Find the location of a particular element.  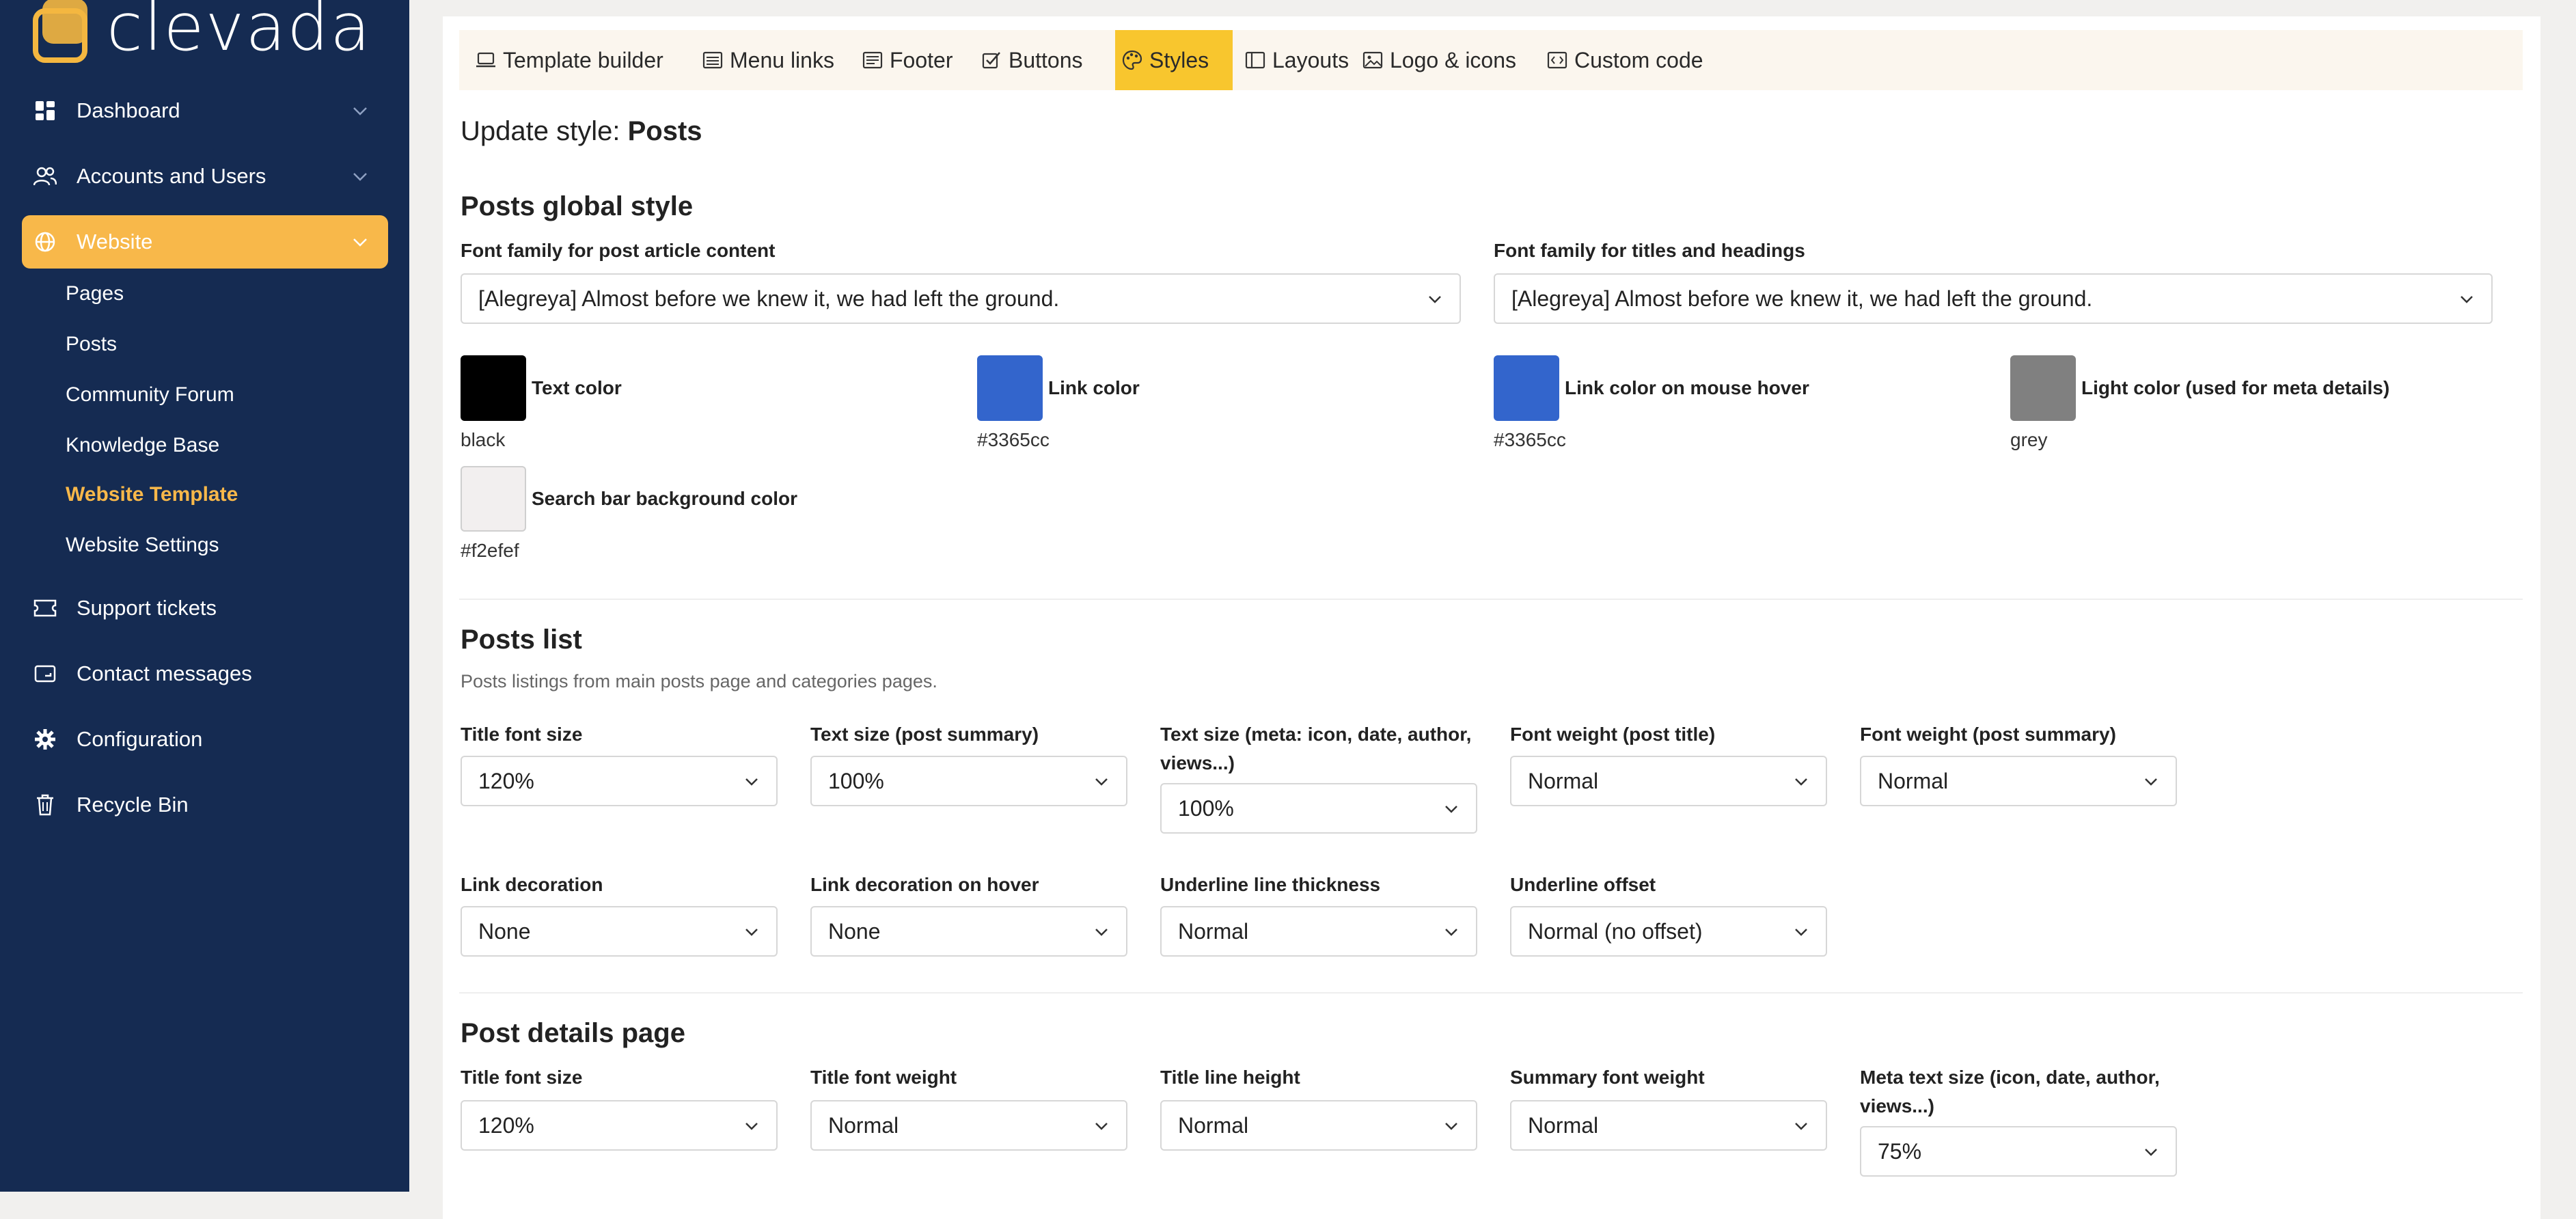

tab-label: Logo & icons is located at coordinates (1453, 59).